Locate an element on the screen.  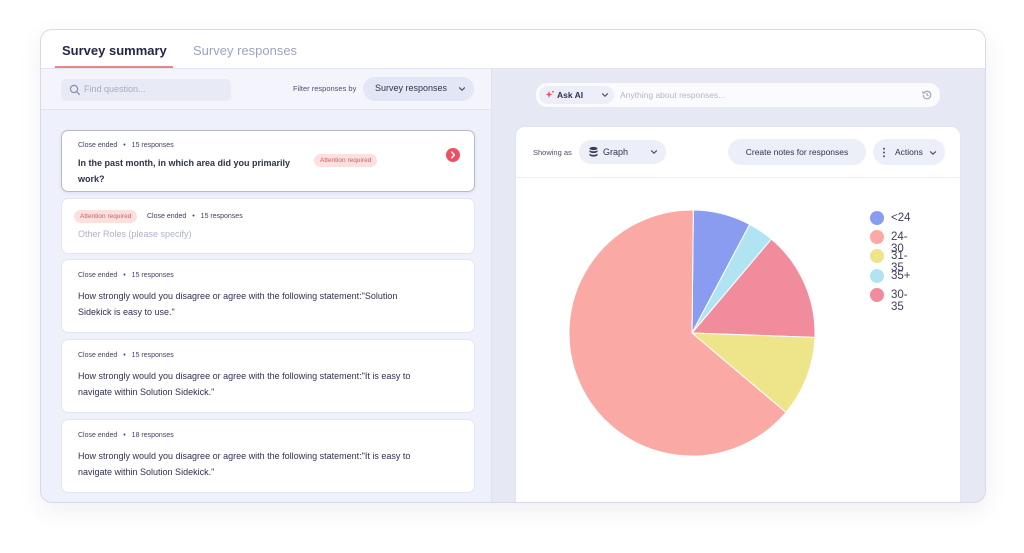
tab-bar: Survey summary Survey responses is located at coordinates (513, 49).